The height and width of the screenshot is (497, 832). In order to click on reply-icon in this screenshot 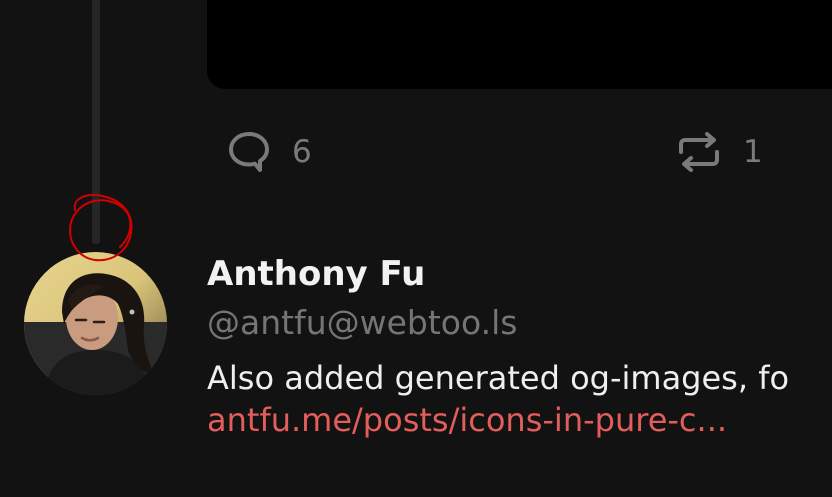, I will do `click(249, 152)`.